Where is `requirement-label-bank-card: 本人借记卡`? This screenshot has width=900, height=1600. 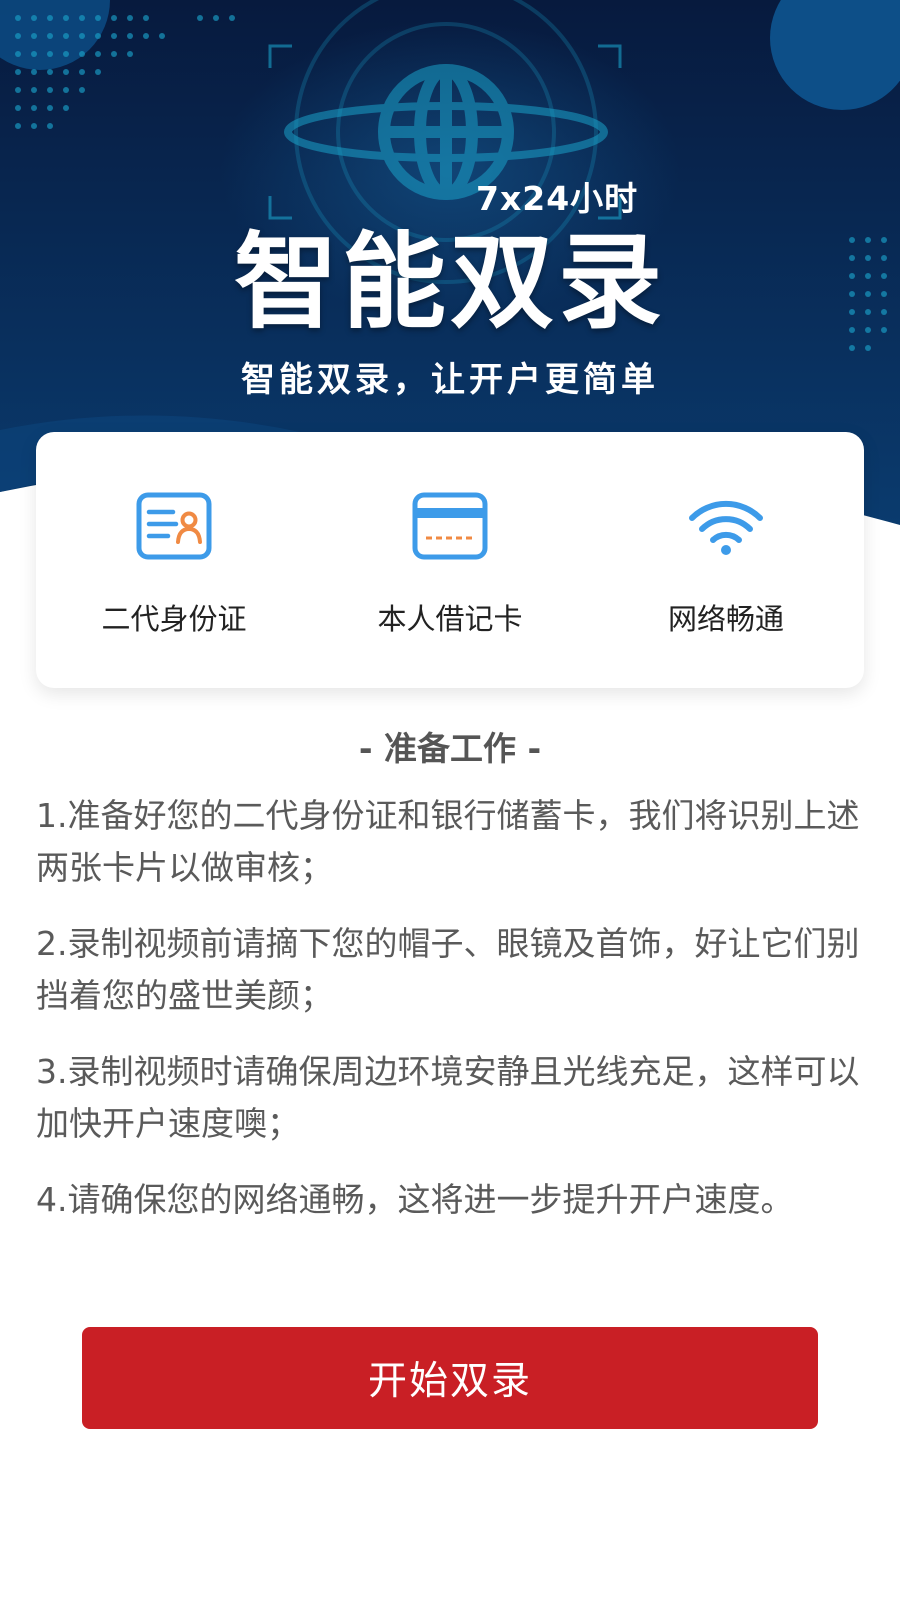 requirement-label-bank-card: 本人借记卡 is located at coordinates (450, 619).